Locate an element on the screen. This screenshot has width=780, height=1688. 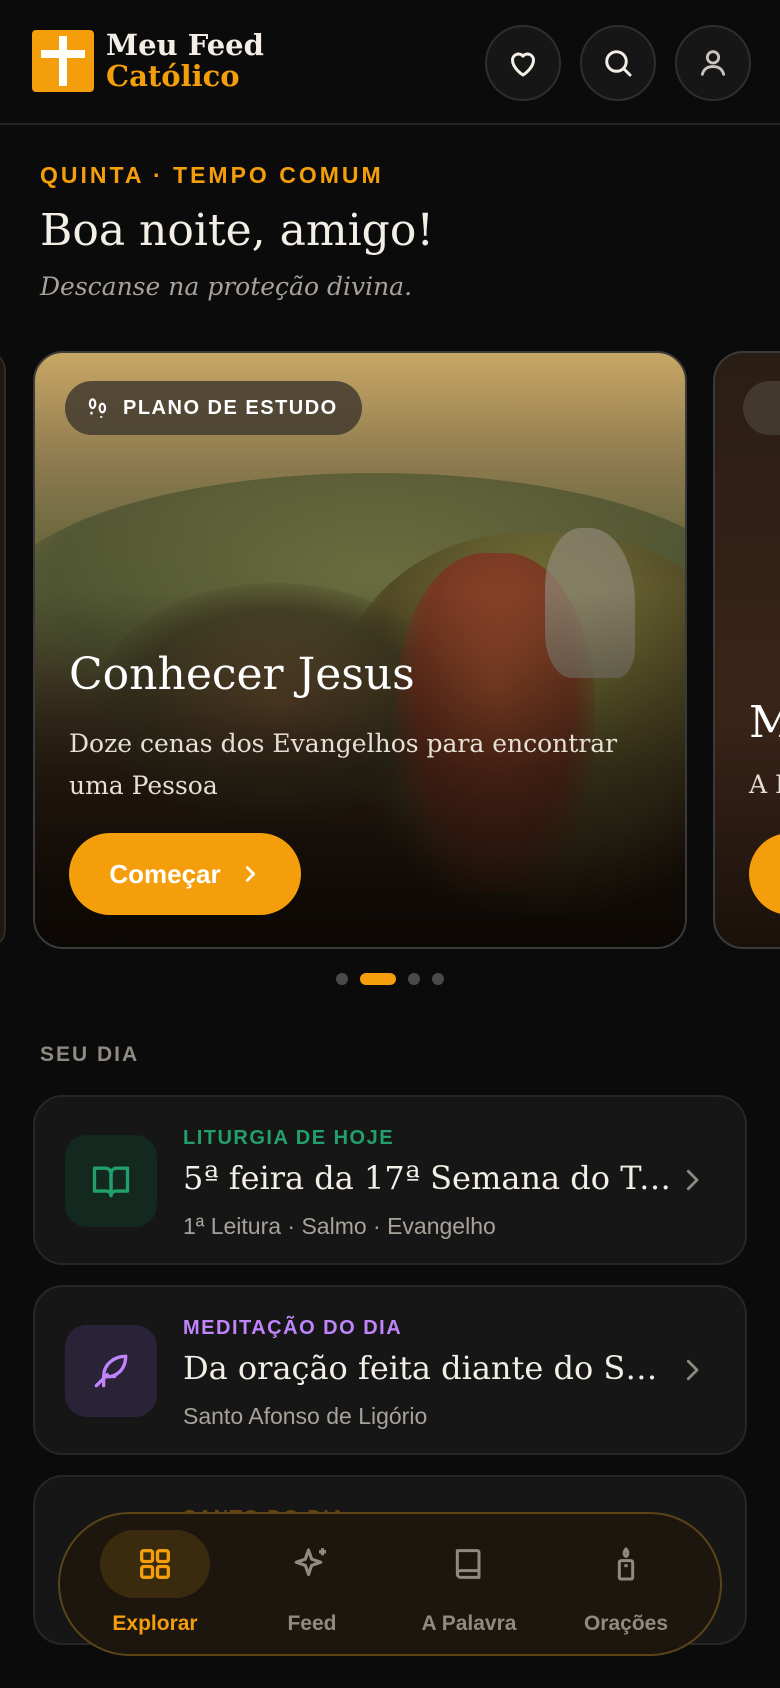
brand-name: Meu Feed Católico is located at coordinates (185, 61).